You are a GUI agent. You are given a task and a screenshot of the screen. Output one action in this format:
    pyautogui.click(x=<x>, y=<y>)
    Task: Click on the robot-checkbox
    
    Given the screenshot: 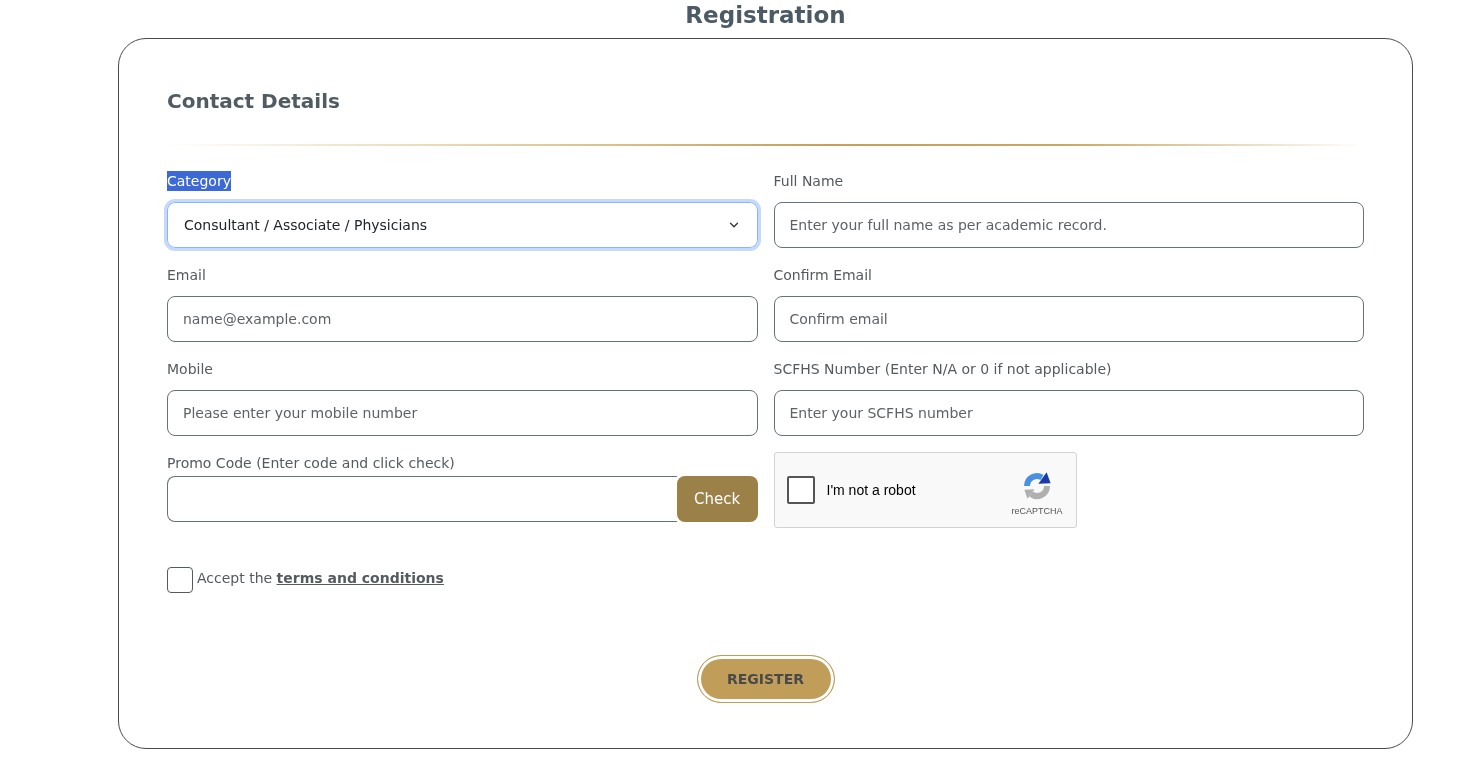 What is the action you would take?
    pyautogui.click(x=800, y=490)
    